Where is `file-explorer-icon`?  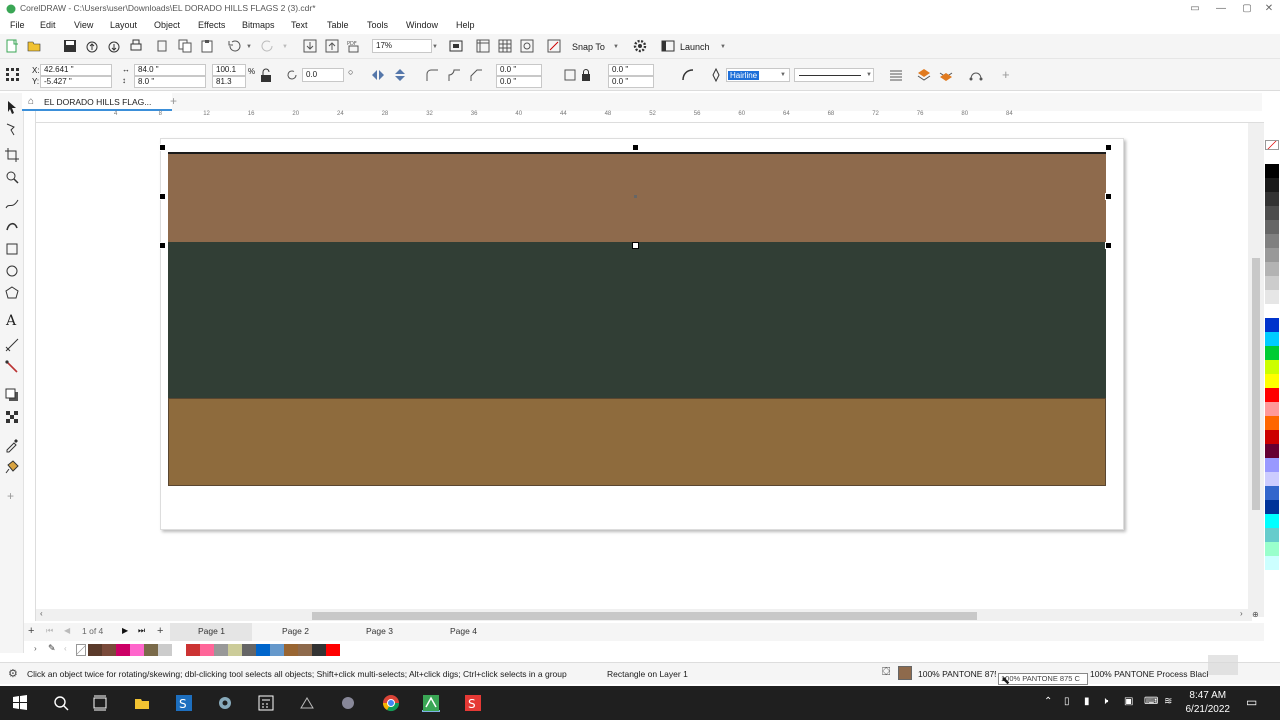
file-explorer-icon is located at coordinates (142, 703).